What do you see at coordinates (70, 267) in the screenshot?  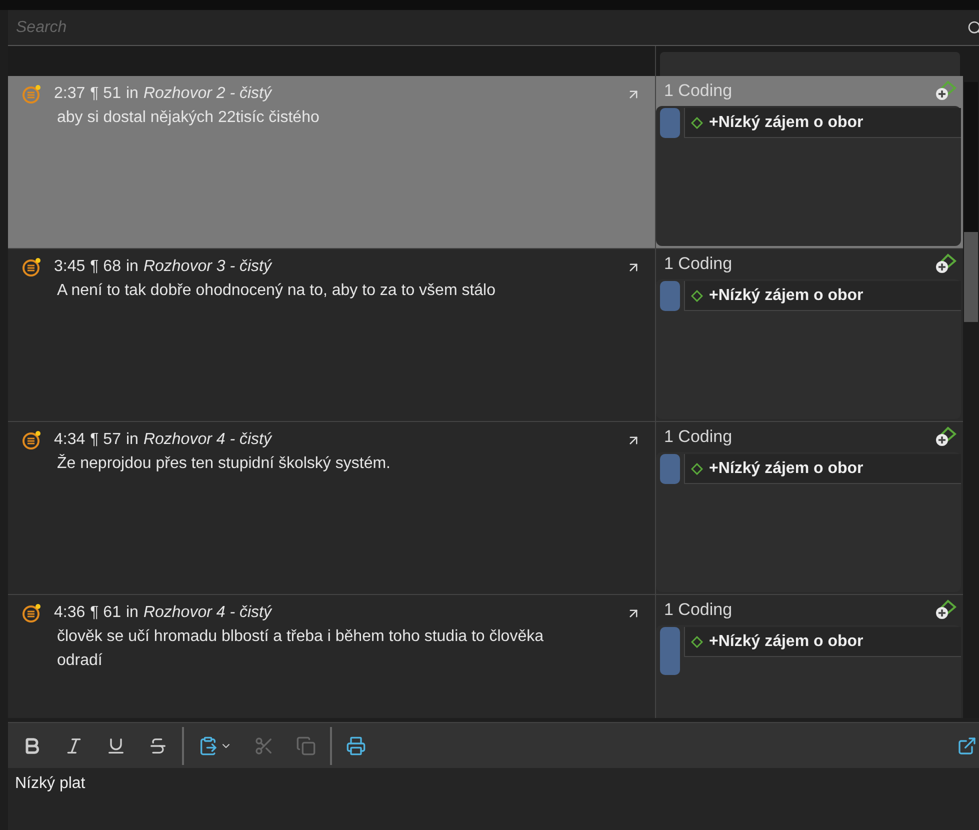 I see `quotation-id: 3:45` at bounding box center [70, 267].